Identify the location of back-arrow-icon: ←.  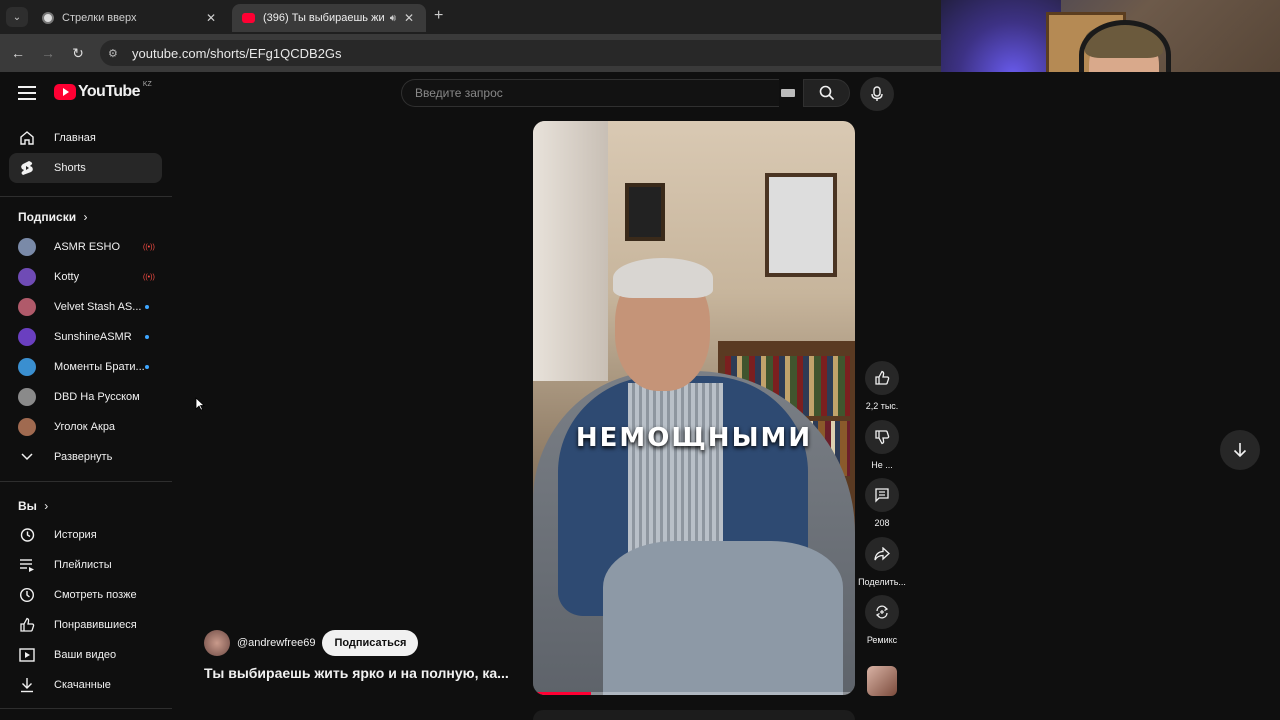
(18, 53).